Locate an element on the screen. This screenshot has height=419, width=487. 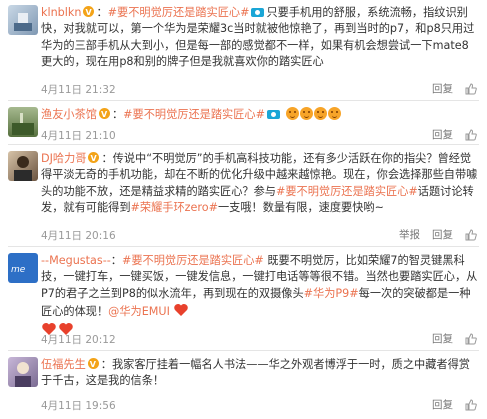
comment-text: 渔友小茶馆 ：#要不明觉厉还是踏实匠心# is located at coordinates (260, 115).